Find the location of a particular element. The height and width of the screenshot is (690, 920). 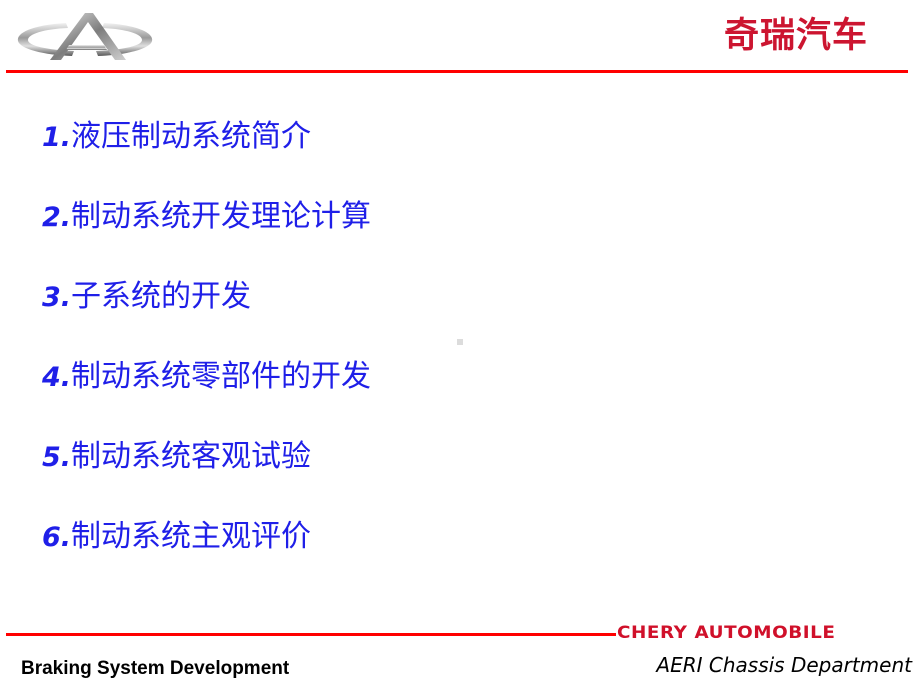

brand-name-english: CHERY AUTOMOBILE is located at coordinates (726, 633).